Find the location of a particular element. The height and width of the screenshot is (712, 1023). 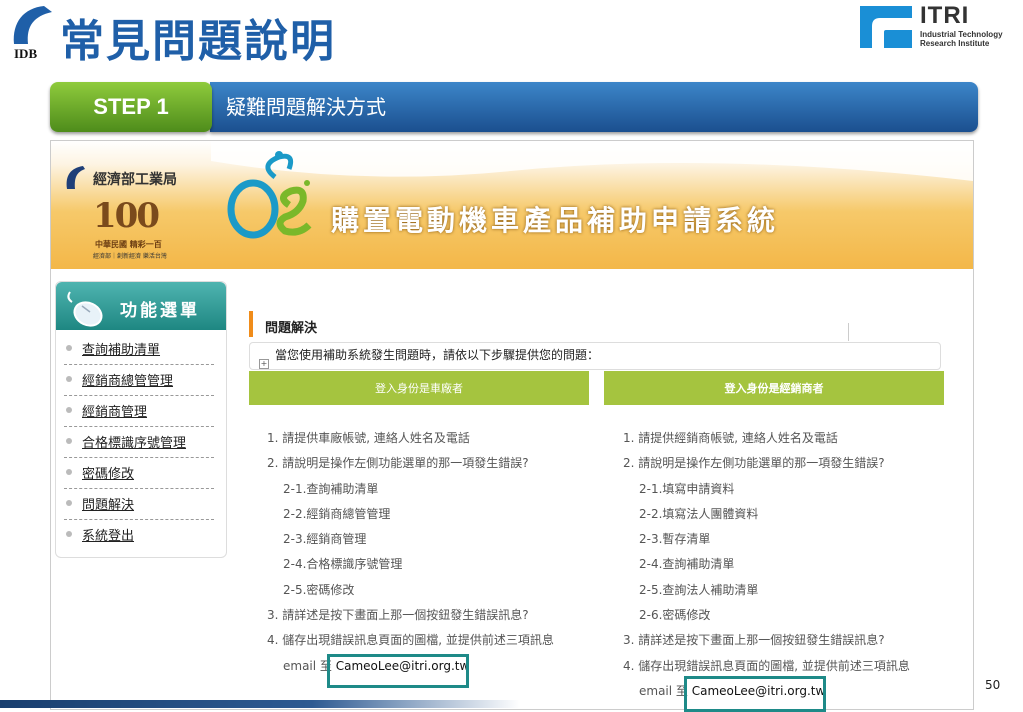

menu-item-label: 經銷商總管管理 is located at coordinates (128, 381).